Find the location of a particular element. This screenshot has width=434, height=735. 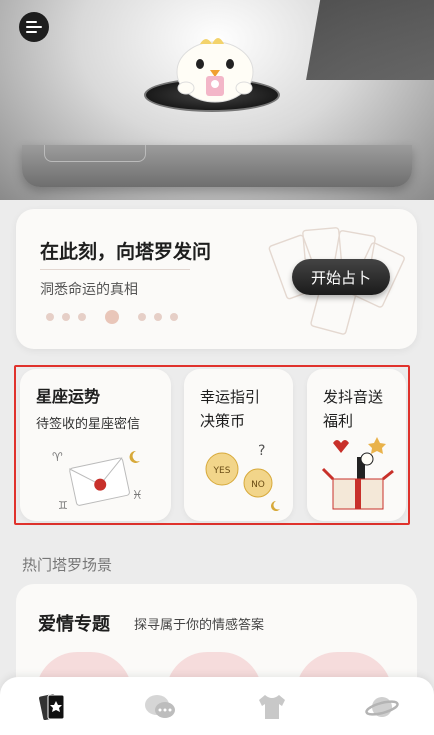

mascot-chick-icon is located at coordinates (215, 67).